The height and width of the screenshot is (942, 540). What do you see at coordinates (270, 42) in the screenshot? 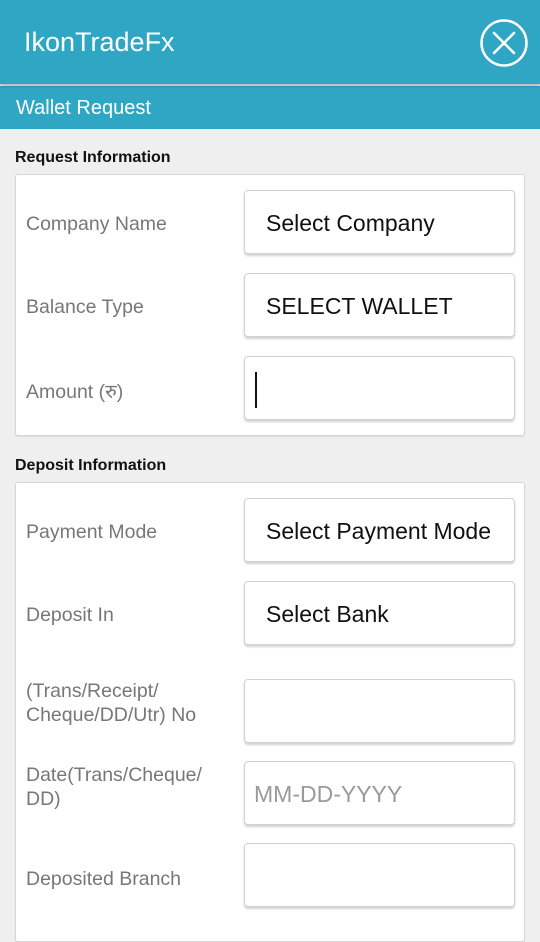
I see `app-bar: IkonTradeFx` at bounding box center [270, 42].